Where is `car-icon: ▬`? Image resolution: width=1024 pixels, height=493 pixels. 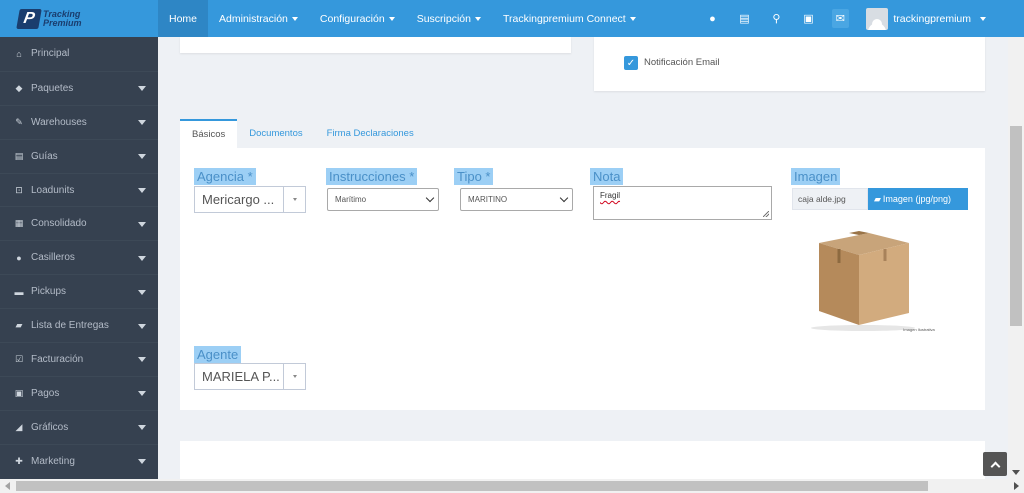
car-icon: ▬ is located at coordinates (19, 291).